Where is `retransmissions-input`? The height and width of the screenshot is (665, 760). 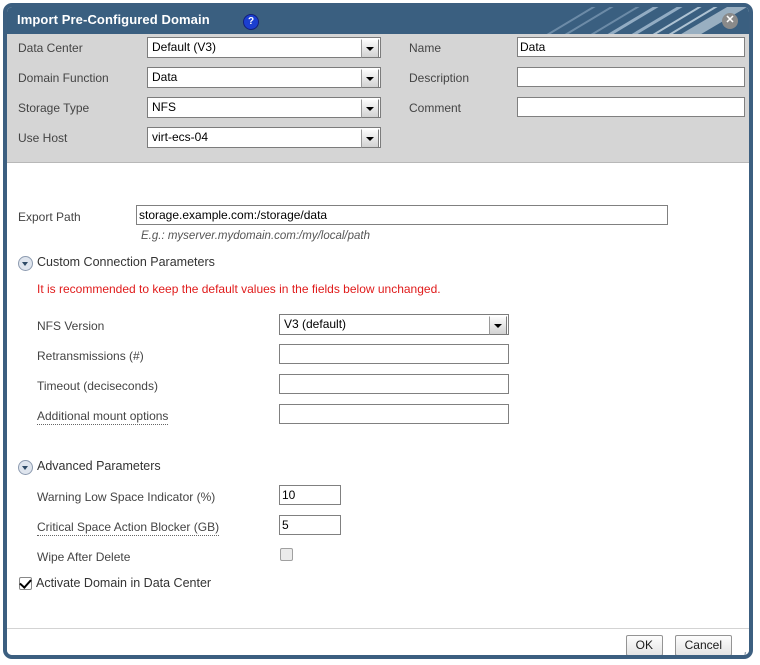 retransmissions-input is located at coordinates (394, 354).